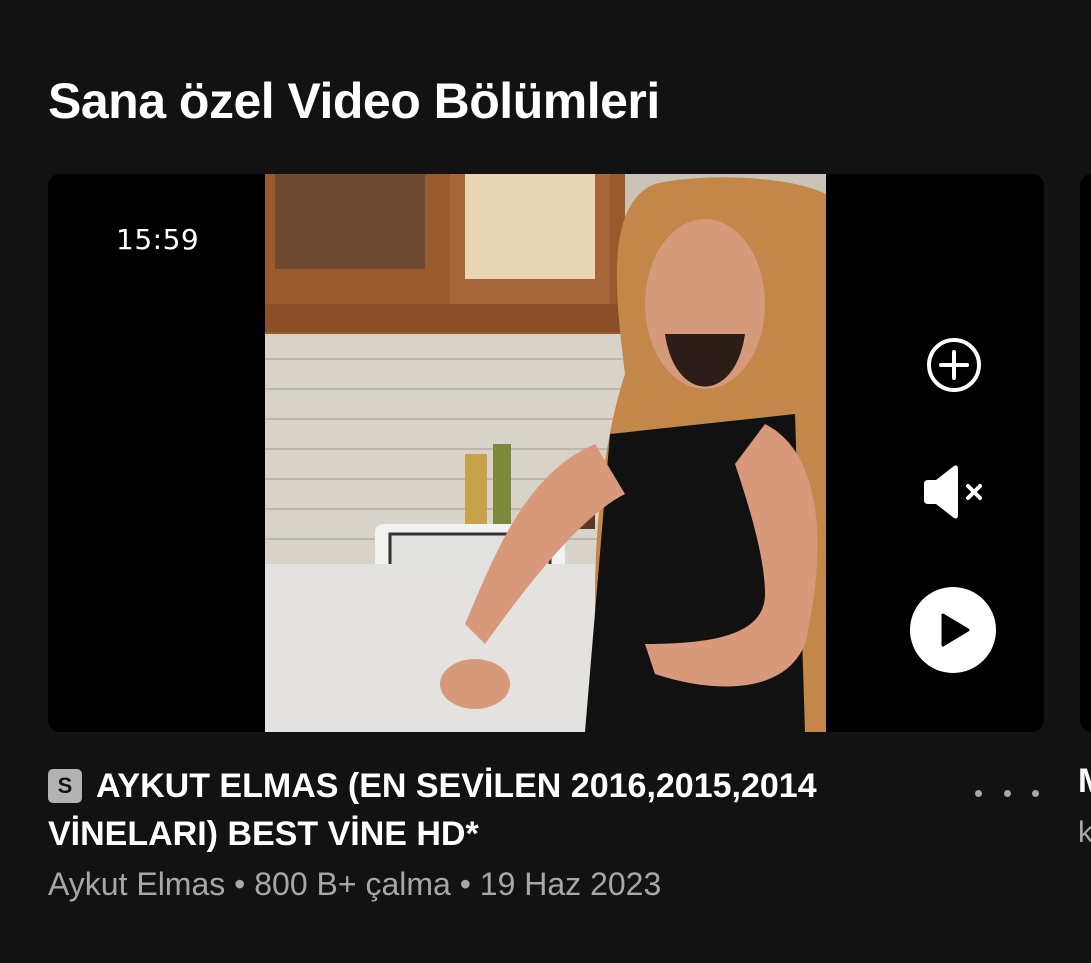 Image resolution: width=1091 pixels, height=963 pixels. I want to click on release-date: 19 Haz 2023, so click(570, 884).